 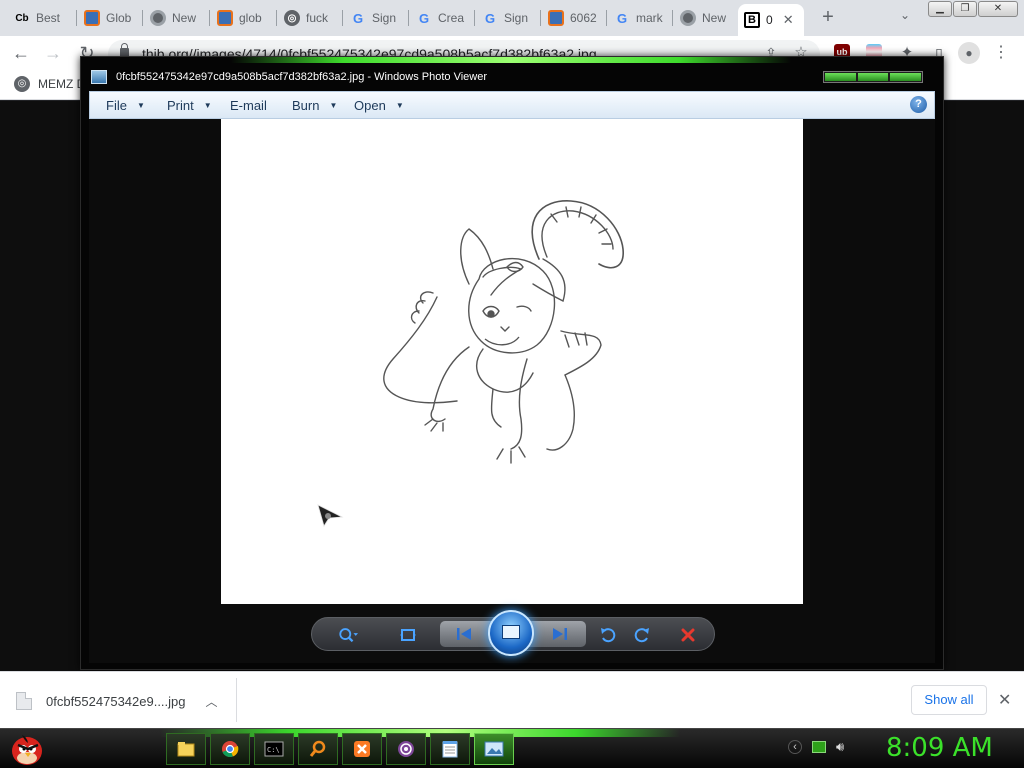 I want to click on download-item: 0fcbf552475342e9....jpg ︿, so click(x=126, y=701).